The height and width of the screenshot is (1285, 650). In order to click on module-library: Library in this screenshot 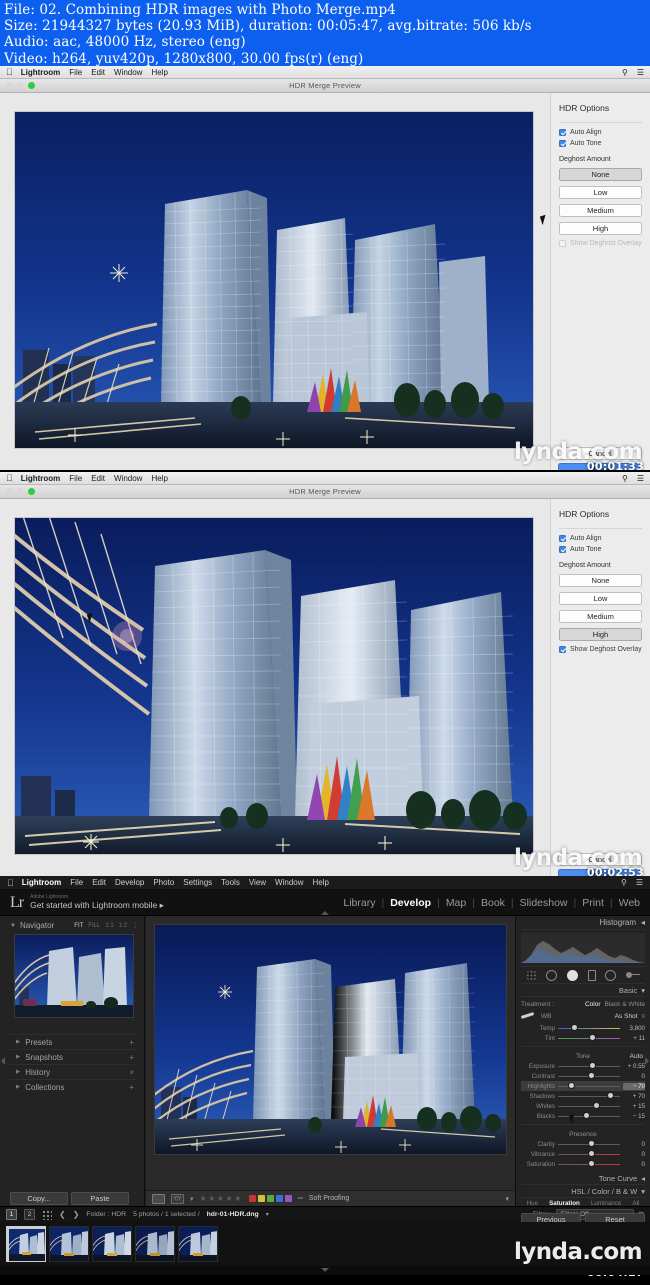, I will do `click(359, 903)`.